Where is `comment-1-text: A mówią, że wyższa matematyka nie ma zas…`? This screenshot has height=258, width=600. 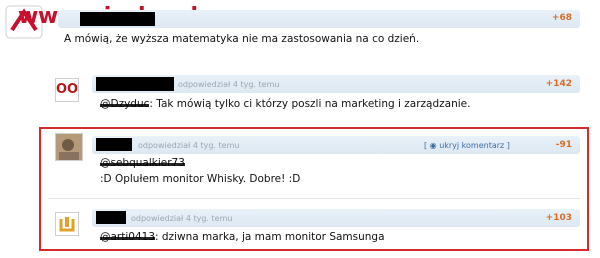 comment-1-text: A mówią, że wyższa matematyka nie ma zas… is located at coordinates (242, 39).